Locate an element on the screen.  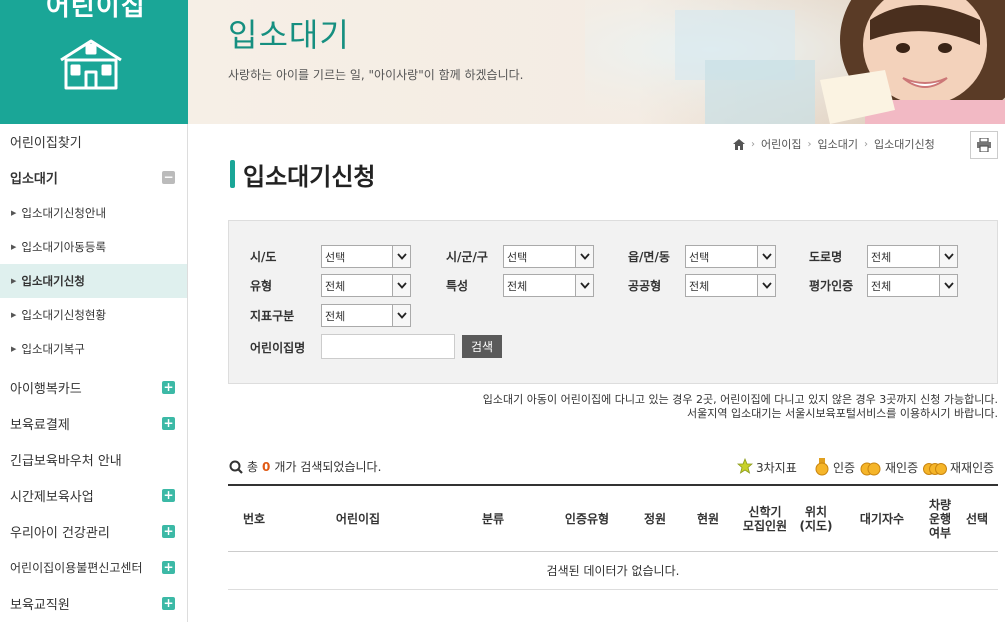
eup-label: 읍/면/동 is located at coordinates (649, 257).